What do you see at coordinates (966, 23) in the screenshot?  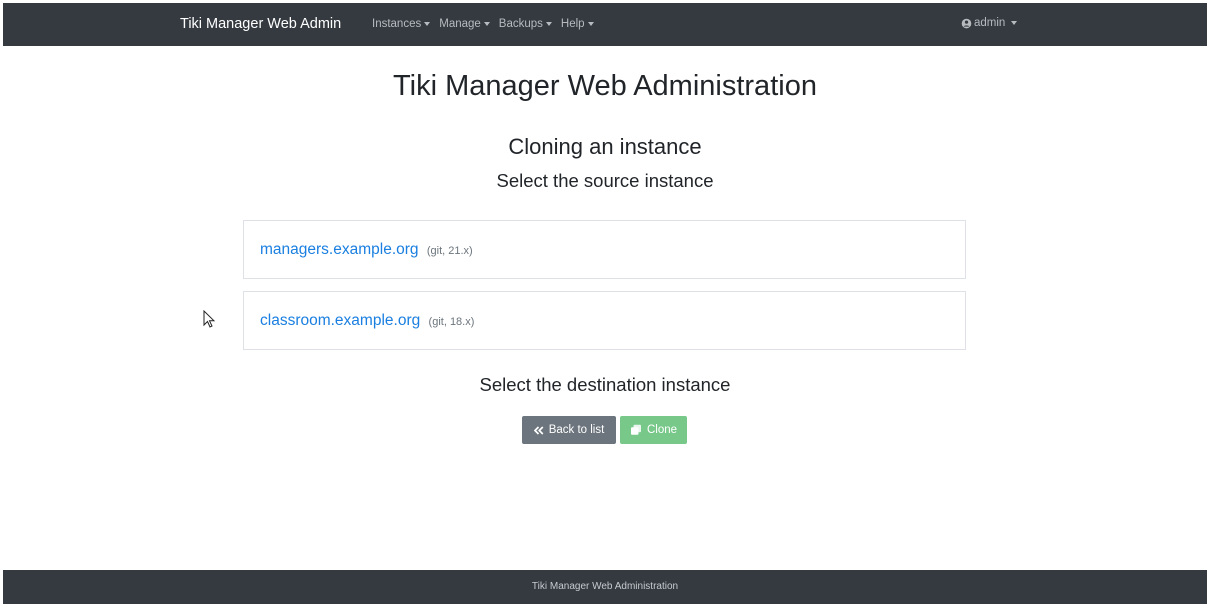 I see `user-circle-icon` at bounding box center [966, 23].